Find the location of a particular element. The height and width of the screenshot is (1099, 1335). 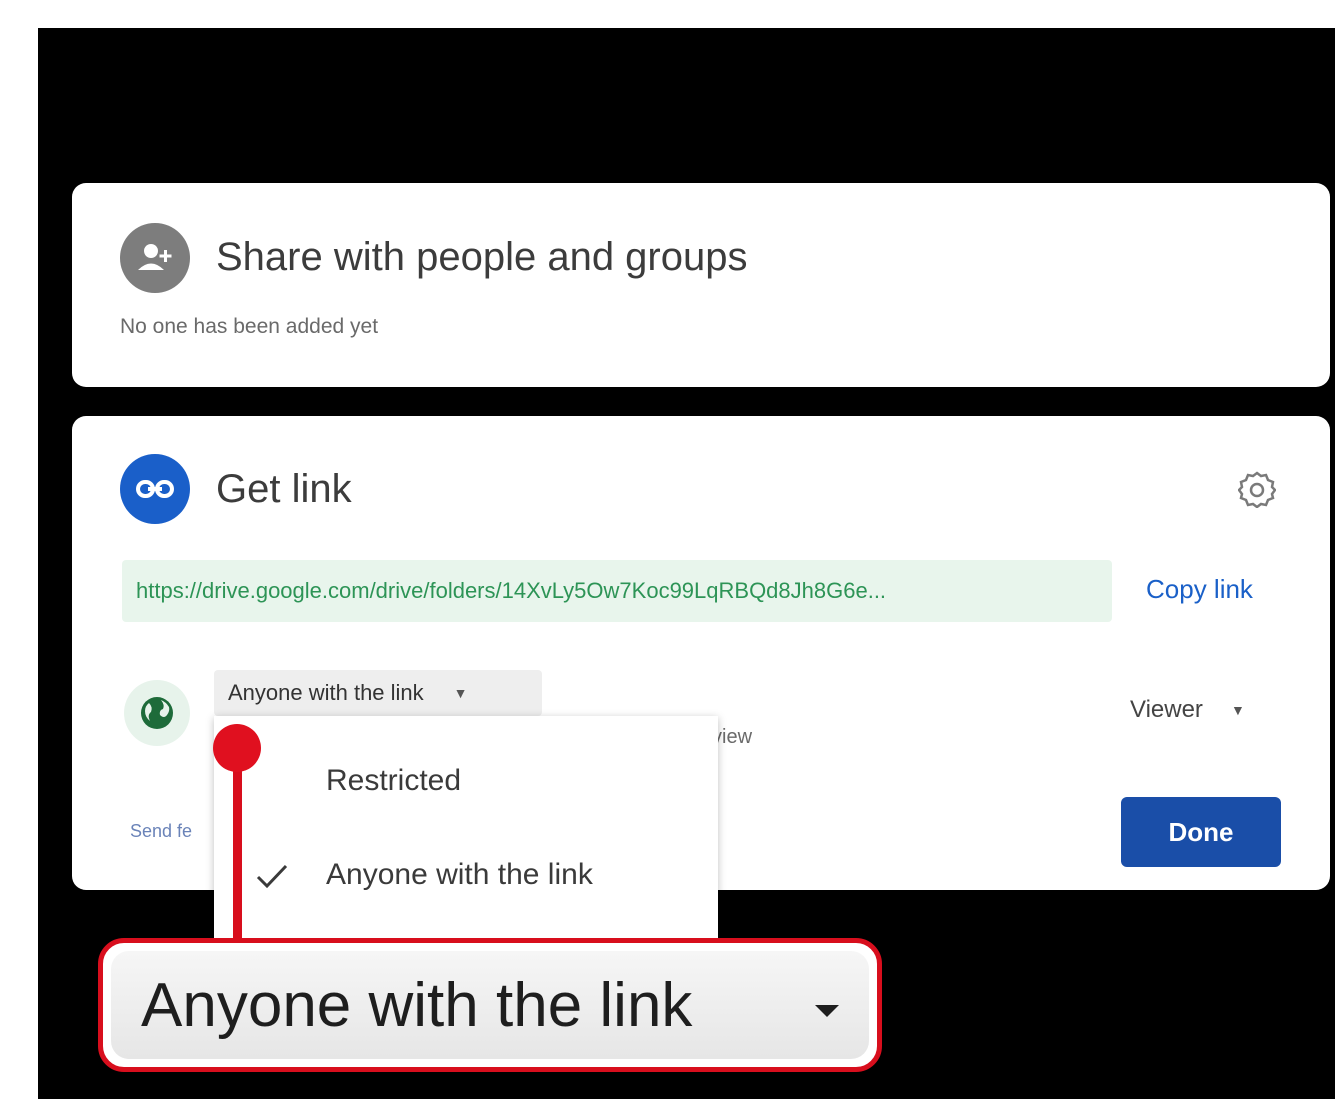

link-icon is located at coordinates (155, 489).